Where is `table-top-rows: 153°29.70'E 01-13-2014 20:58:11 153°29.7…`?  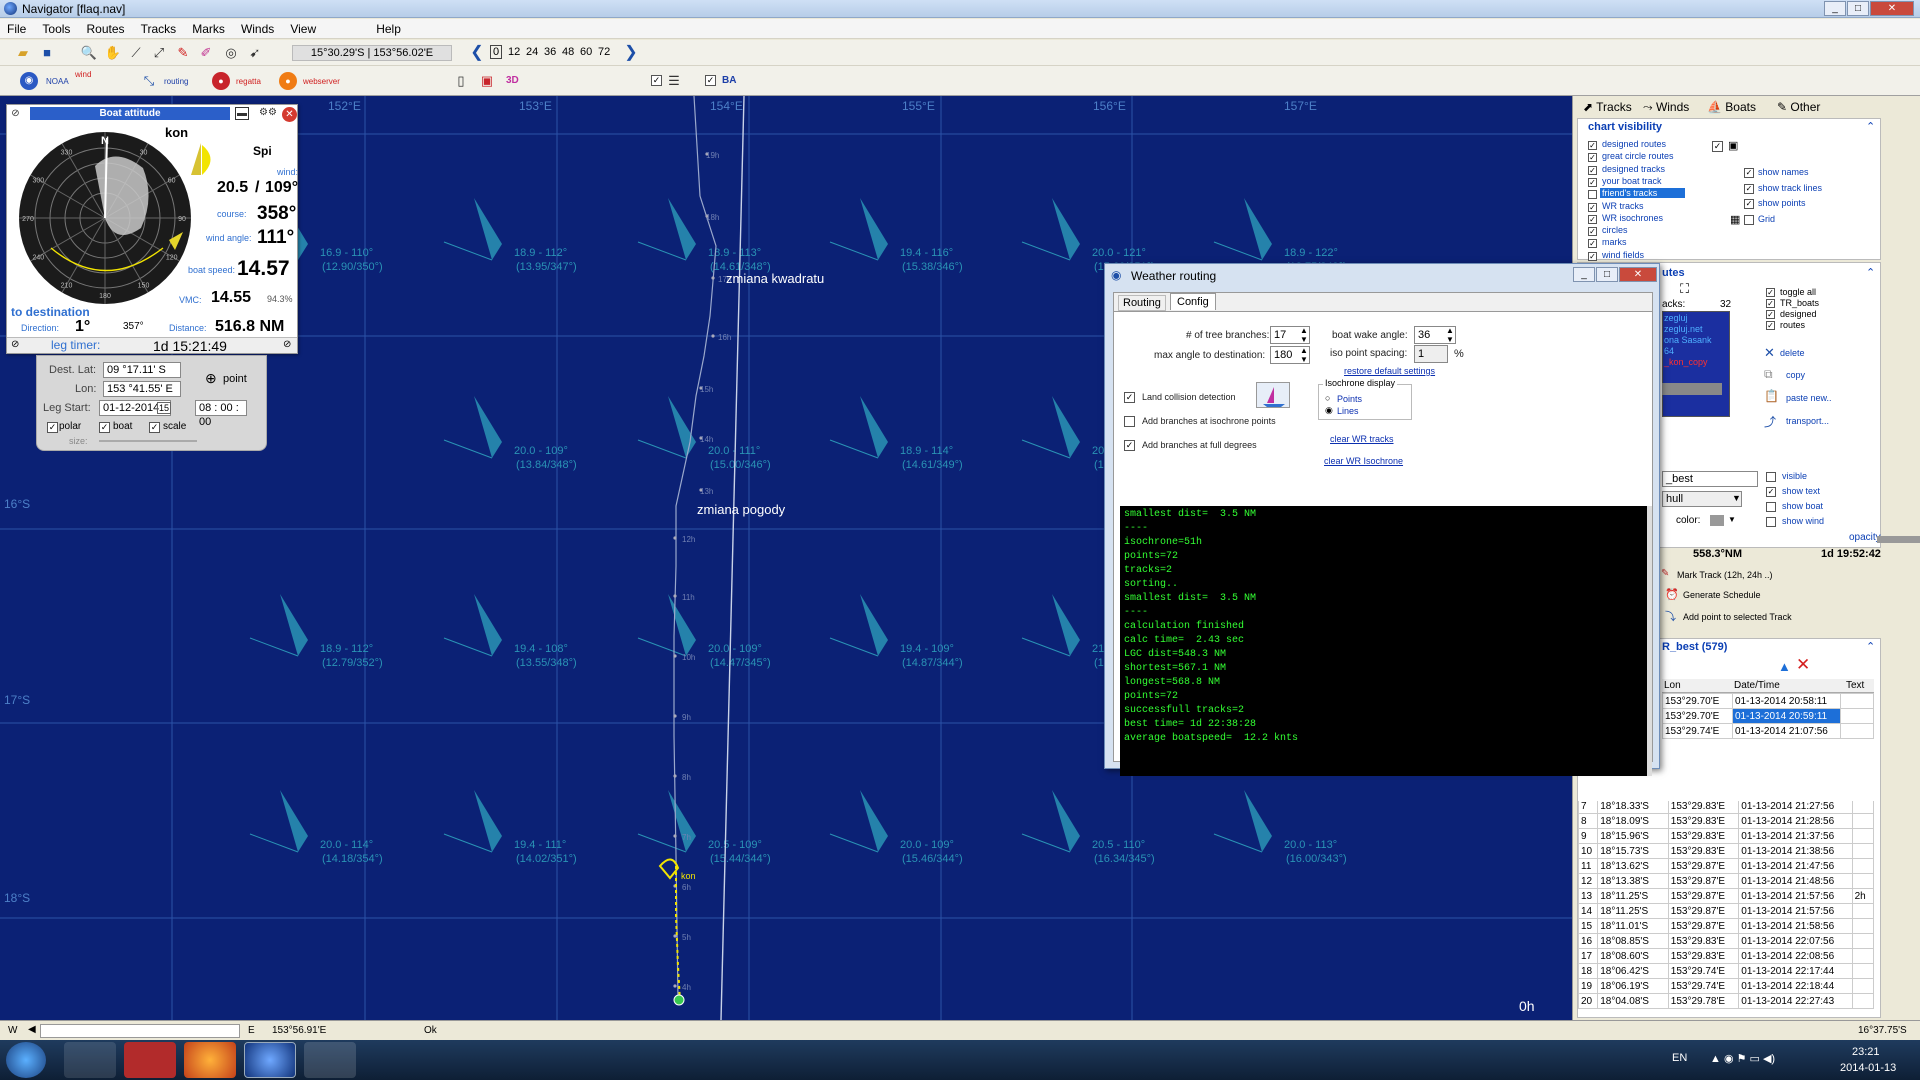
table-top-rows: 153°29.70'E 01-13-2014 20:58:11 153°29.7… is located at coordinates (1768, 747).